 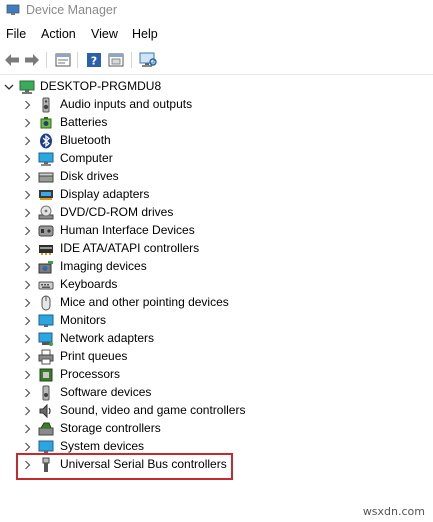 I want to click on tree-category-row: Mice and other pointing devices, so click(x=216, y=303).